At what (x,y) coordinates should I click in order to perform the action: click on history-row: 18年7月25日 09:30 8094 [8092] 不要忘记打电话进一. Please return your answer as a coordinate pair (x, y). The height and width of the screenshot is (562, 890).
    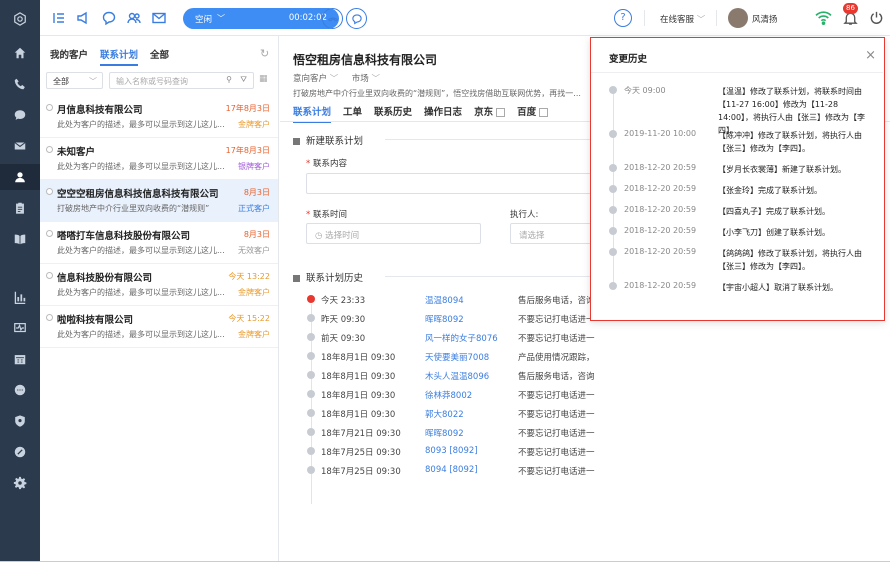
    Looking at the image, I should click on (467, 472).